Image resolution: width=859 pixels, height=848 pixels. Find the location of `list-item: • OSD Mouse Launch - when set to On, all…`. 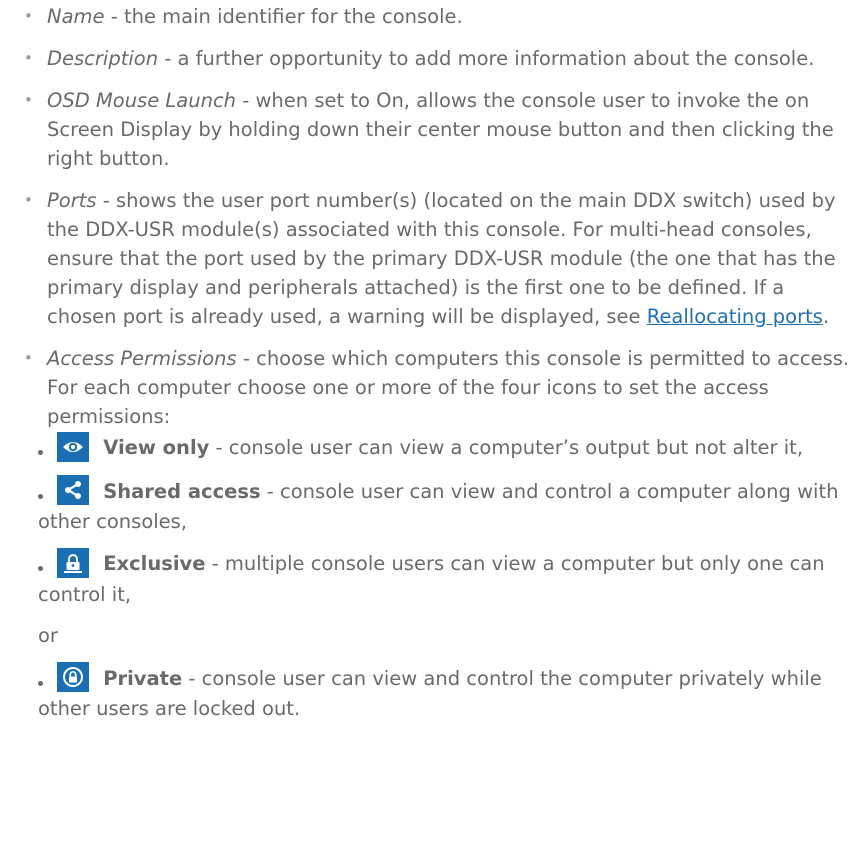

list-item: • OSD Mouse Launch - when set to On, all… is located at coordinates (429, 129).